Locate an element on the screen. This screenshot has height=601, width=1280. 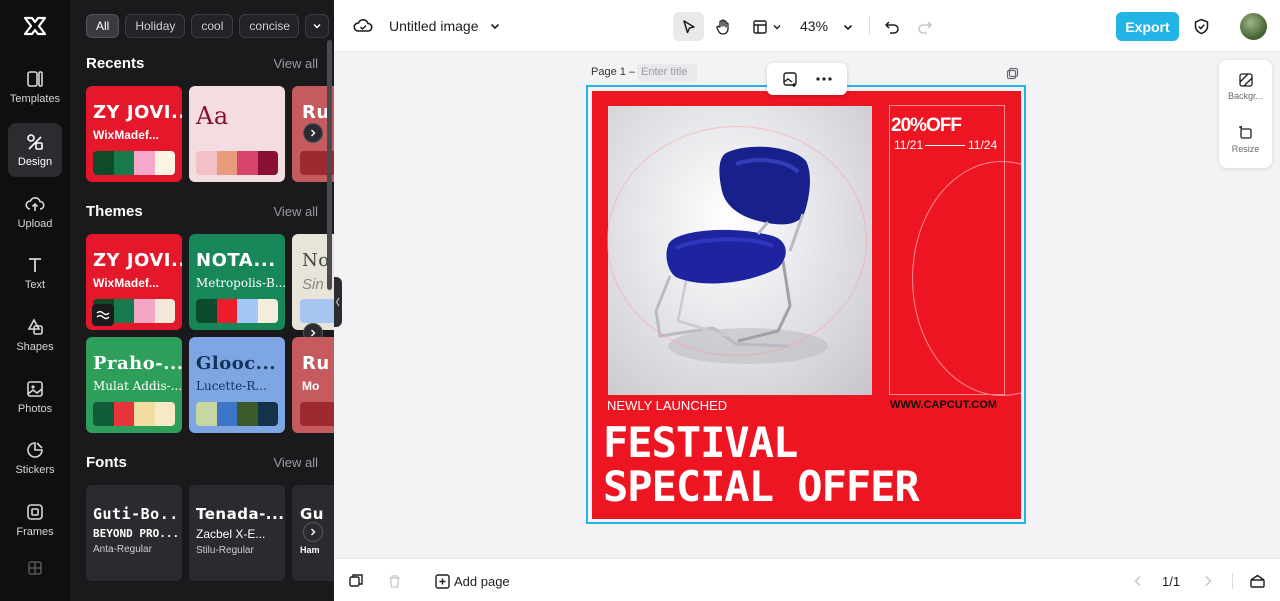
card-caption: Ham is located at coordinates (310, 550).